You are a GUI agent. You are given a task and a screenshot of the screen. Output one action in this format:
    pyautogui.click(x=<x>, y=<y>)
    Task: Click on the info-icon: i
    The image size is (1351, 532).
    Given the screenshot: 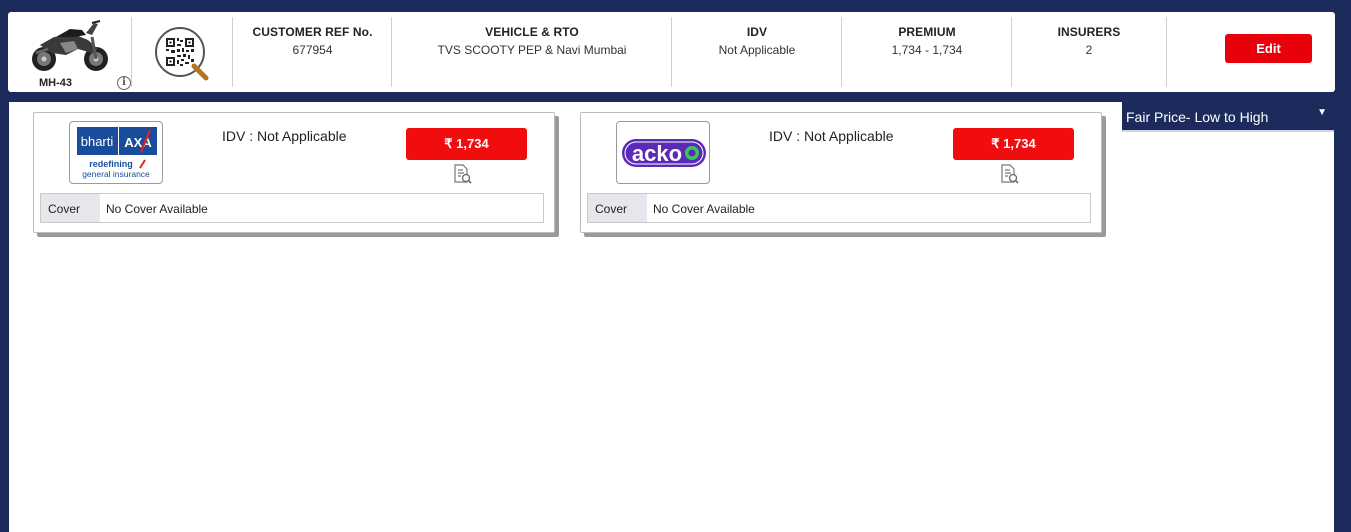 What is the action you would take?
    pyautogui.click(x=124, y=83)
    